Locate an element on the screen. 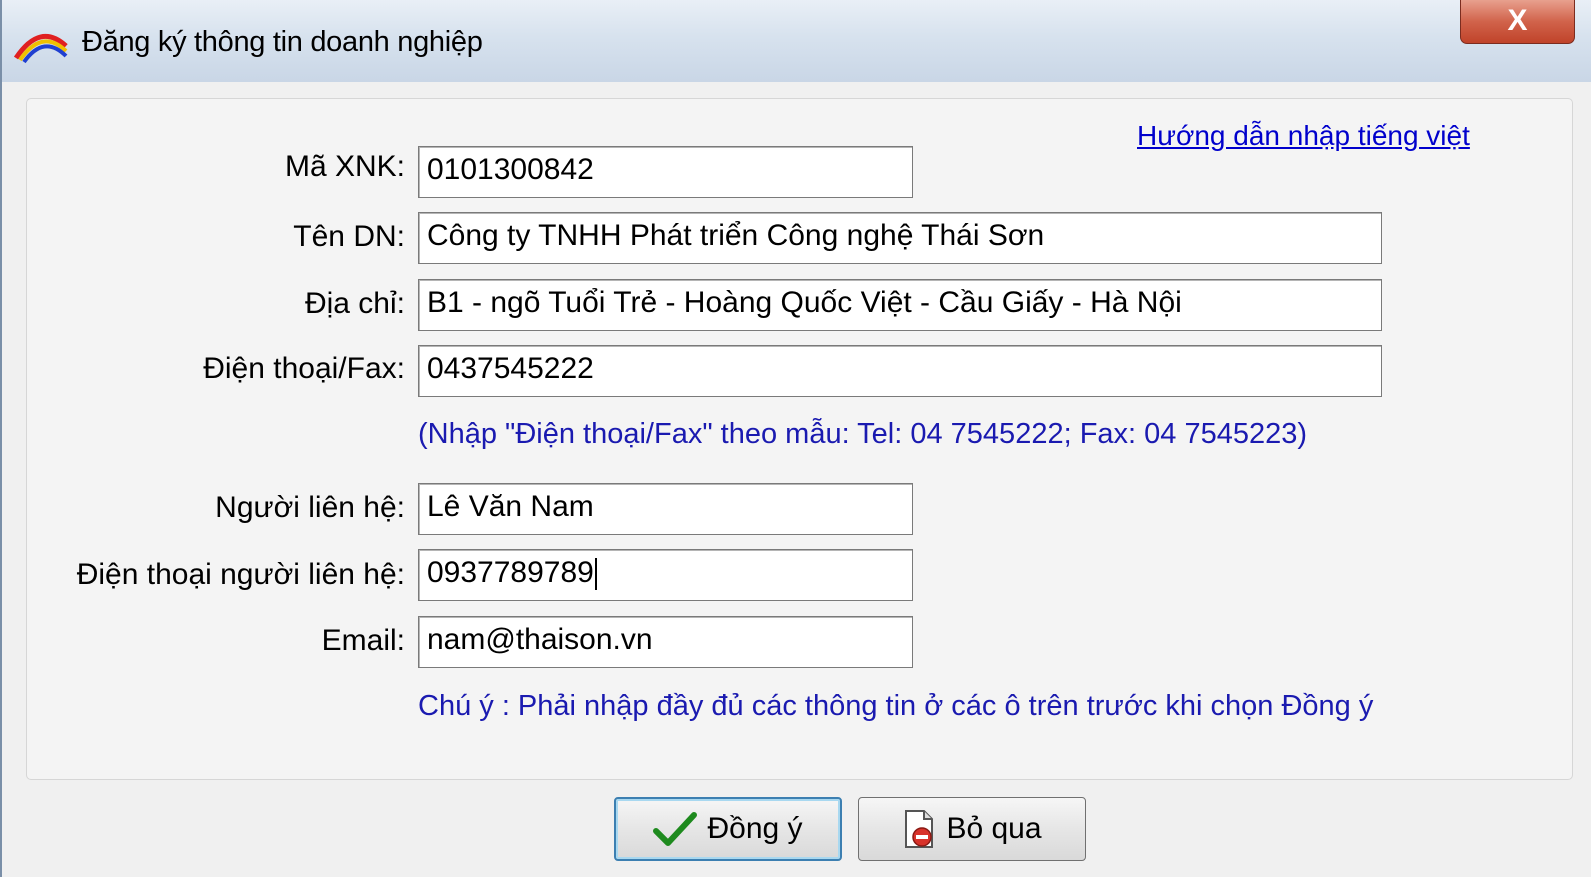 This screenshot has height=877, width=1591. checkmark-icon is located at coordinates (675, 829).